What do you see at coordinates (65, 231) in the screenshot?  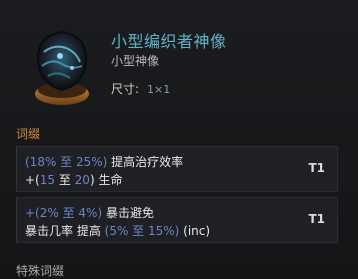 I see `affix-prefix: 暴击几率 提高` at bounding box center [65, 231].